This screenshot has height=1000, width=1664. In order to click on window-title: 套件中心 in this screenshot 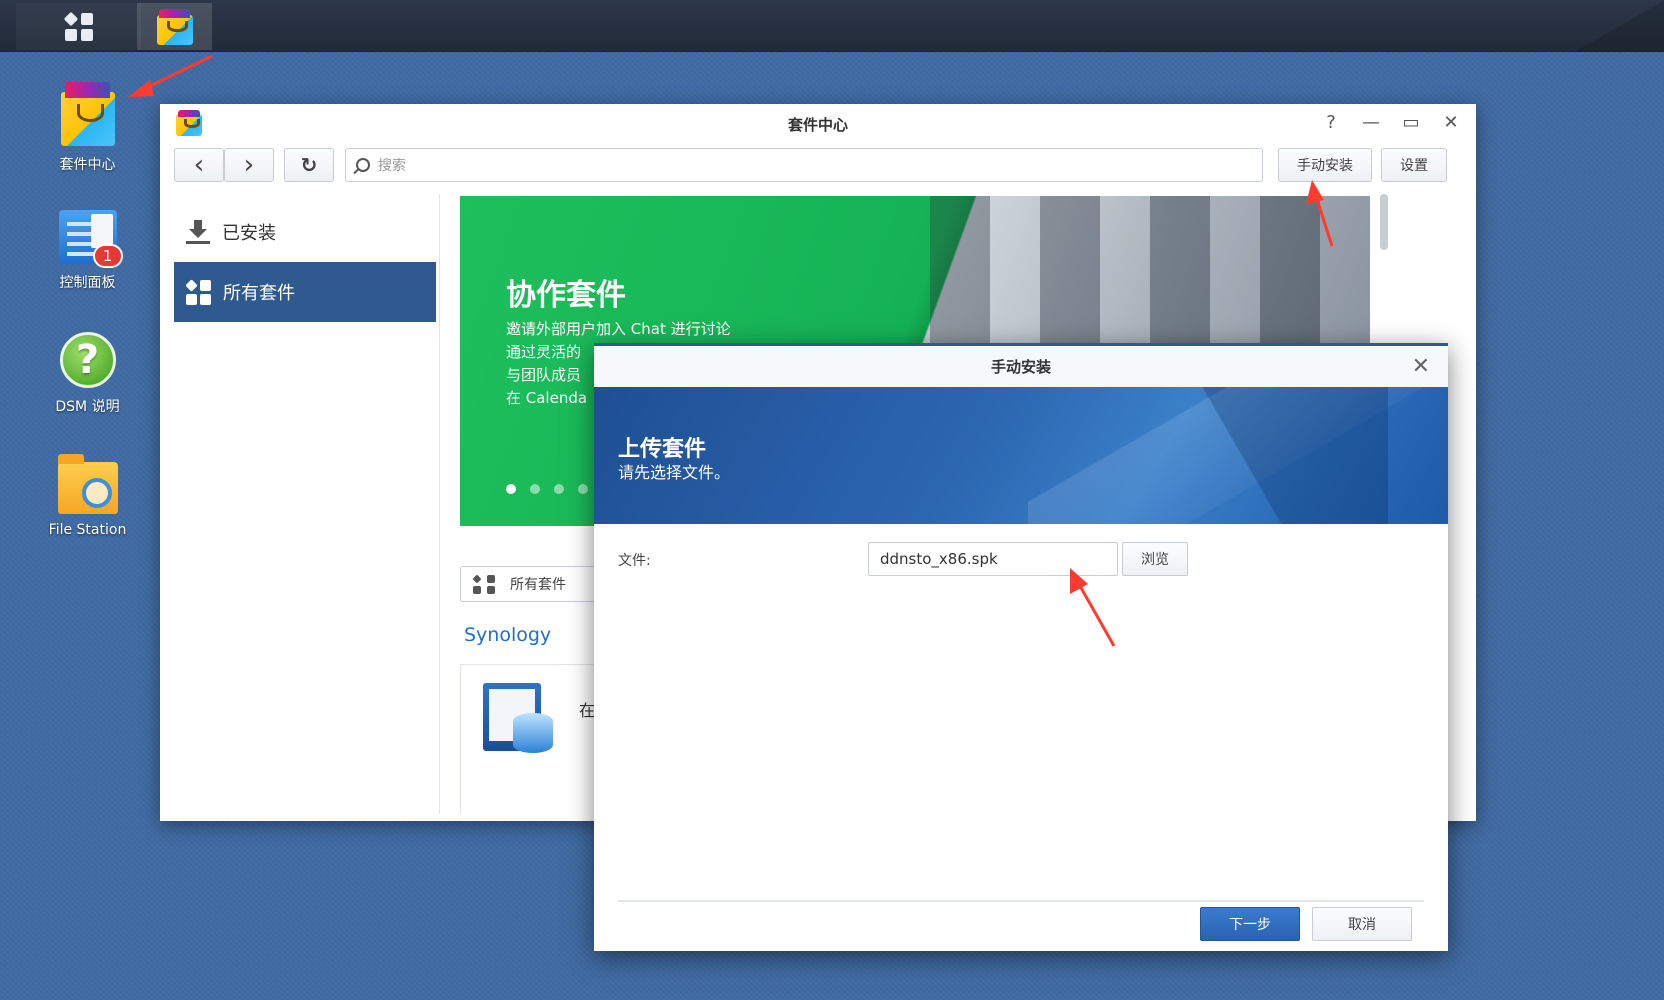, I will do `click(817, 124)`.